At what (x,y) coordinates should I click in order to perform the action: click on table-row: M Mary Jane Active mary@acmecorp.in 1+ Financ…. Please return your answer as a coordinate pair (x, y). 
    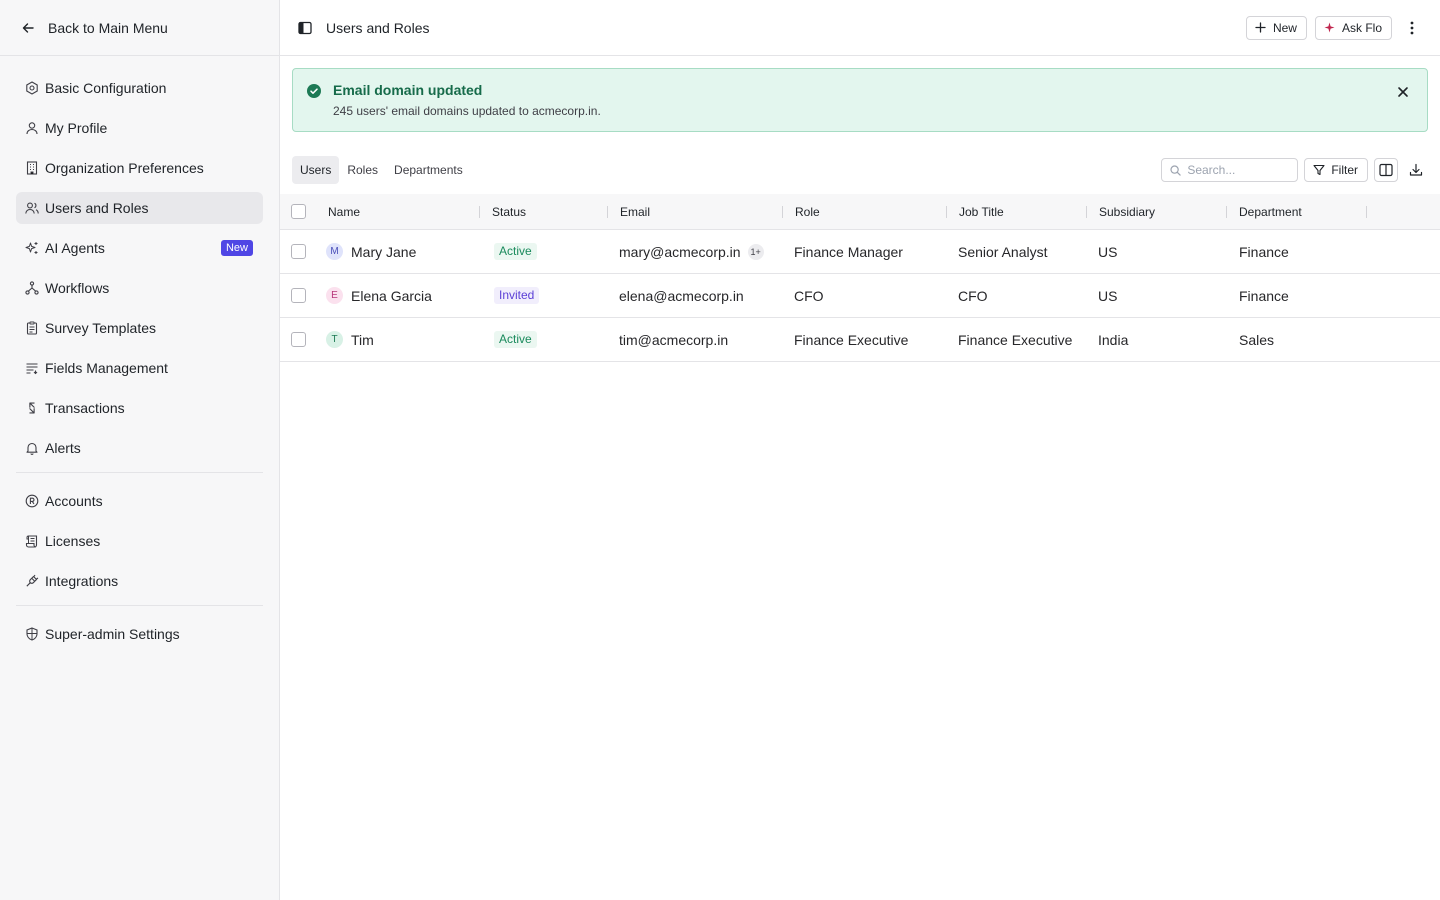
    Looking at the image, I should click on (860, 252).